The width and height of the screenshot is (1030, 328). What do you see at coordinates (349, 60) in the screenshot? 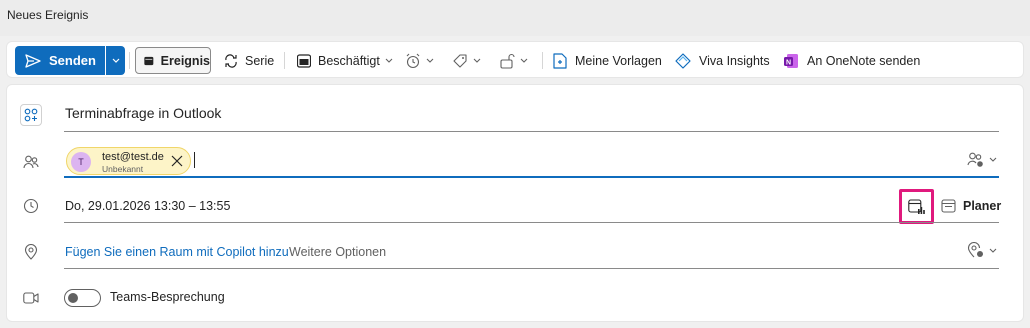
I see `busy-label: Beschäftigt` at bounding box center [349, 60].